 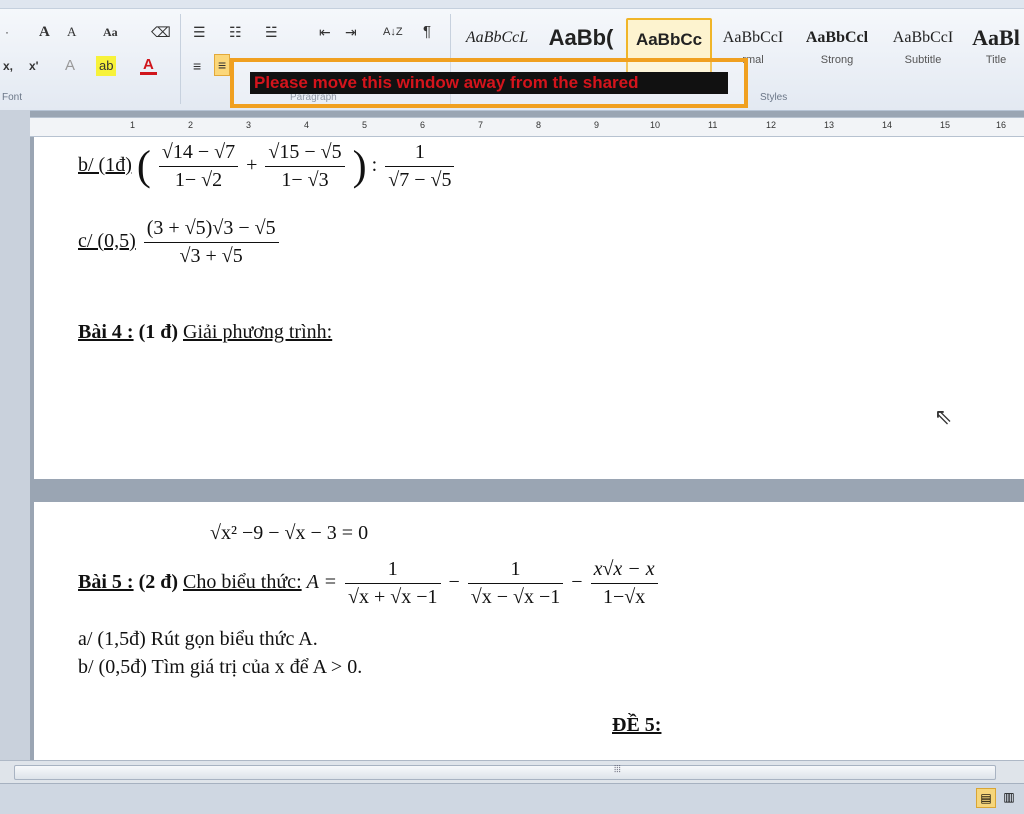 What do you see at coordinates (235, 32) in the screenshot?
I see `numbering-icon: ☷` at bounding box center [235, 32].